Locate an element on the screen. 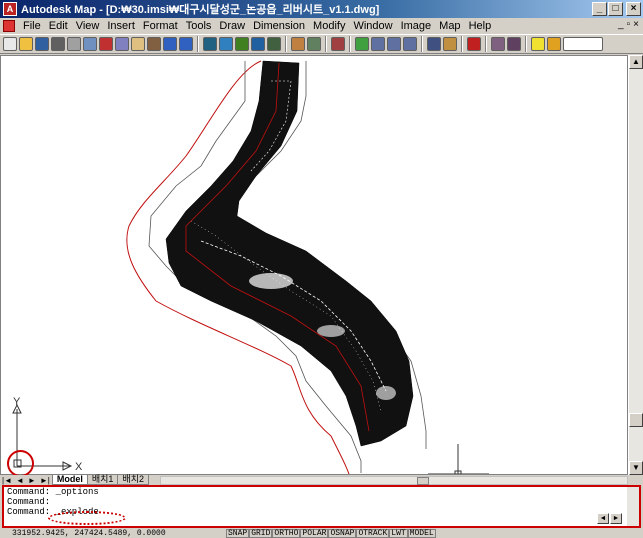 This screenshot has width=643, height=538. match-properties-icon is located at coordinates (154, 44).